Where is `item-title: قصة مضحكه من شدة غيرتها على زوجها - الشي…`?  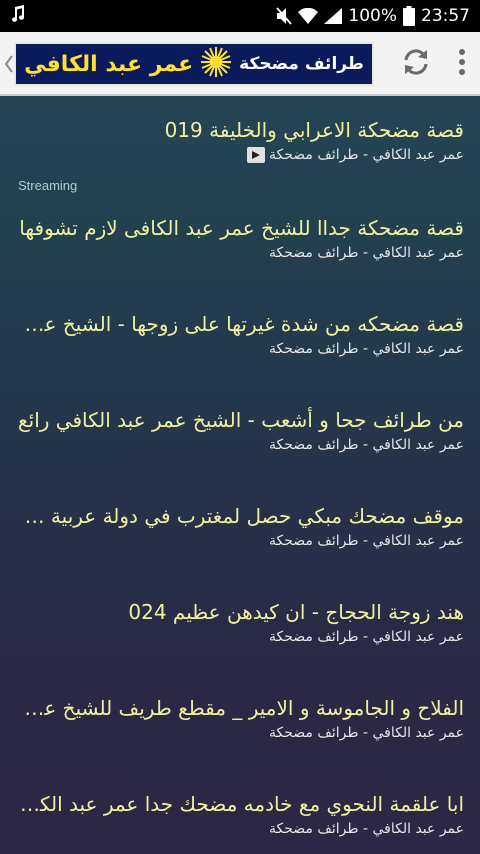
item-title: قصة مضحكه من شدة غيرتها على زوجها - الشي… is located at coordinates (240, 324).